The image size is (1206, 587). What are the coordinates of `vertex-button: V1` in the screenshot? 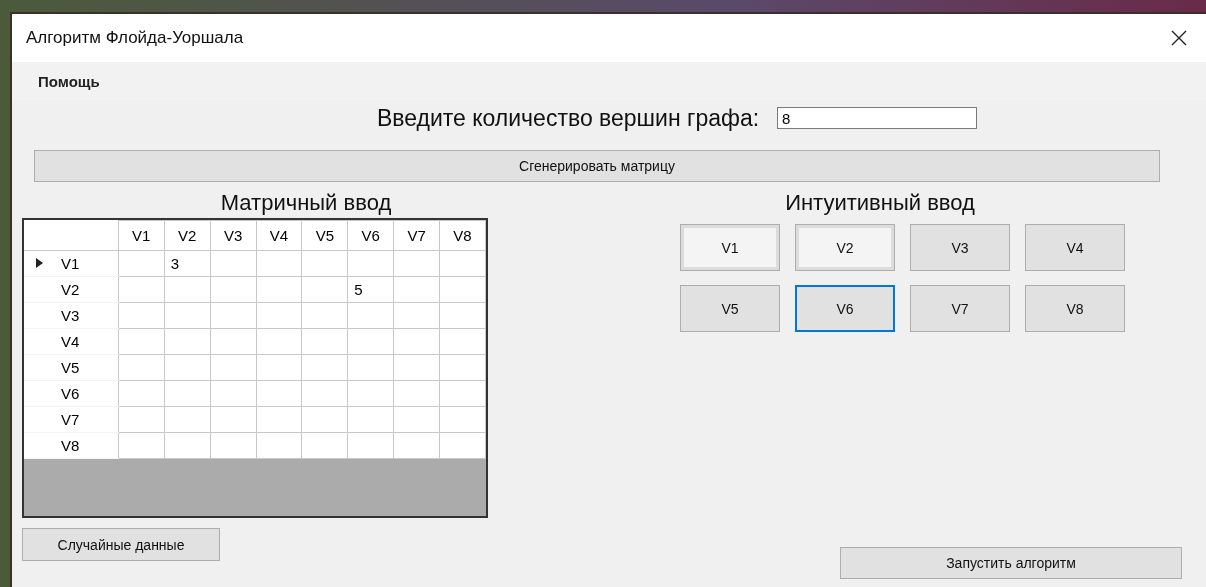 It's located at (730, 247).